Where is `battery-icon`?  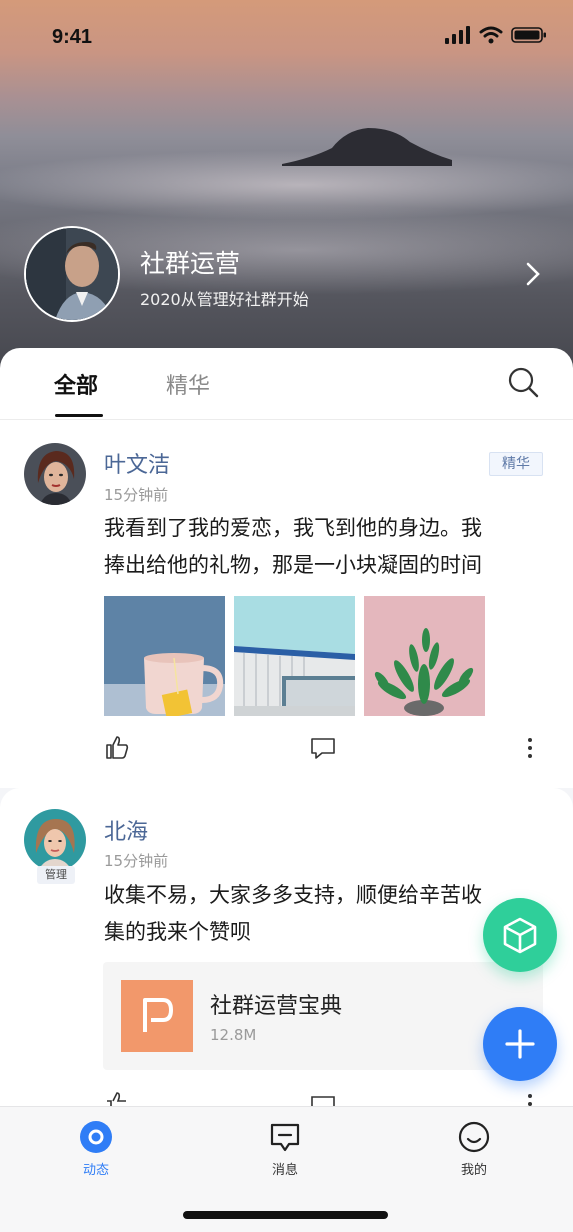
battery-icon is located at coordinates (528, 35).